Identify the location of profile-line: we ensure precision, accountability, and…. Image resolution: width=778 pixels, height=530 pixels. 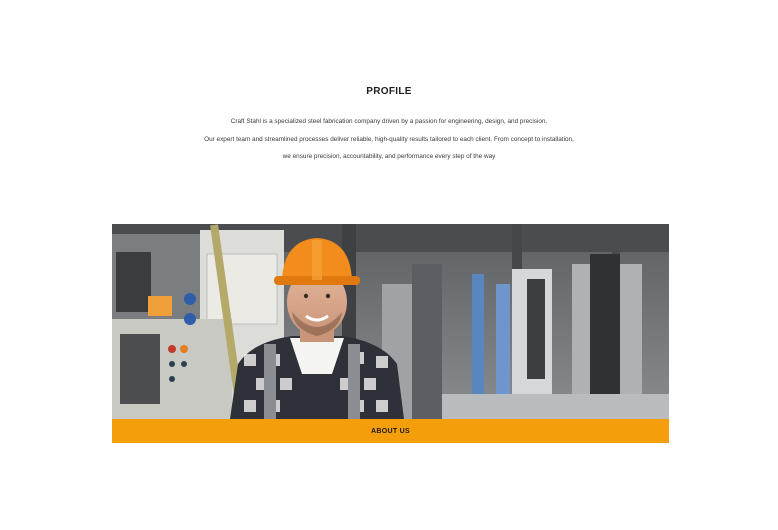
(389, 156).